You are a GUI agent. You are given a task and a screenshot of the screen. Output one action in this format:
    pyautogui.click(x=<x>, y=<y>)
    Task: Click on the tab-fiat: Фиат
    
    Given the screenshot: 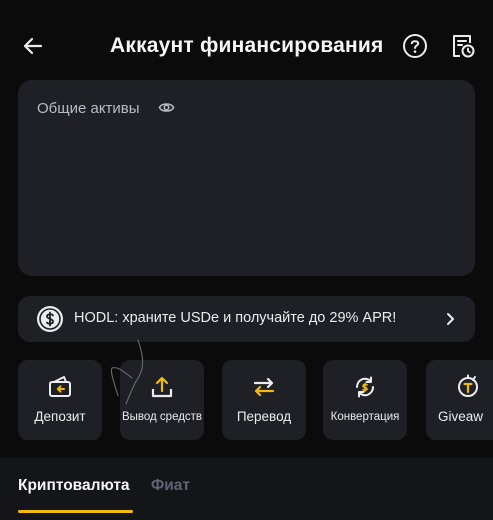 What is the action you would take?
    pyautogui.click(x=170, y=486)
    